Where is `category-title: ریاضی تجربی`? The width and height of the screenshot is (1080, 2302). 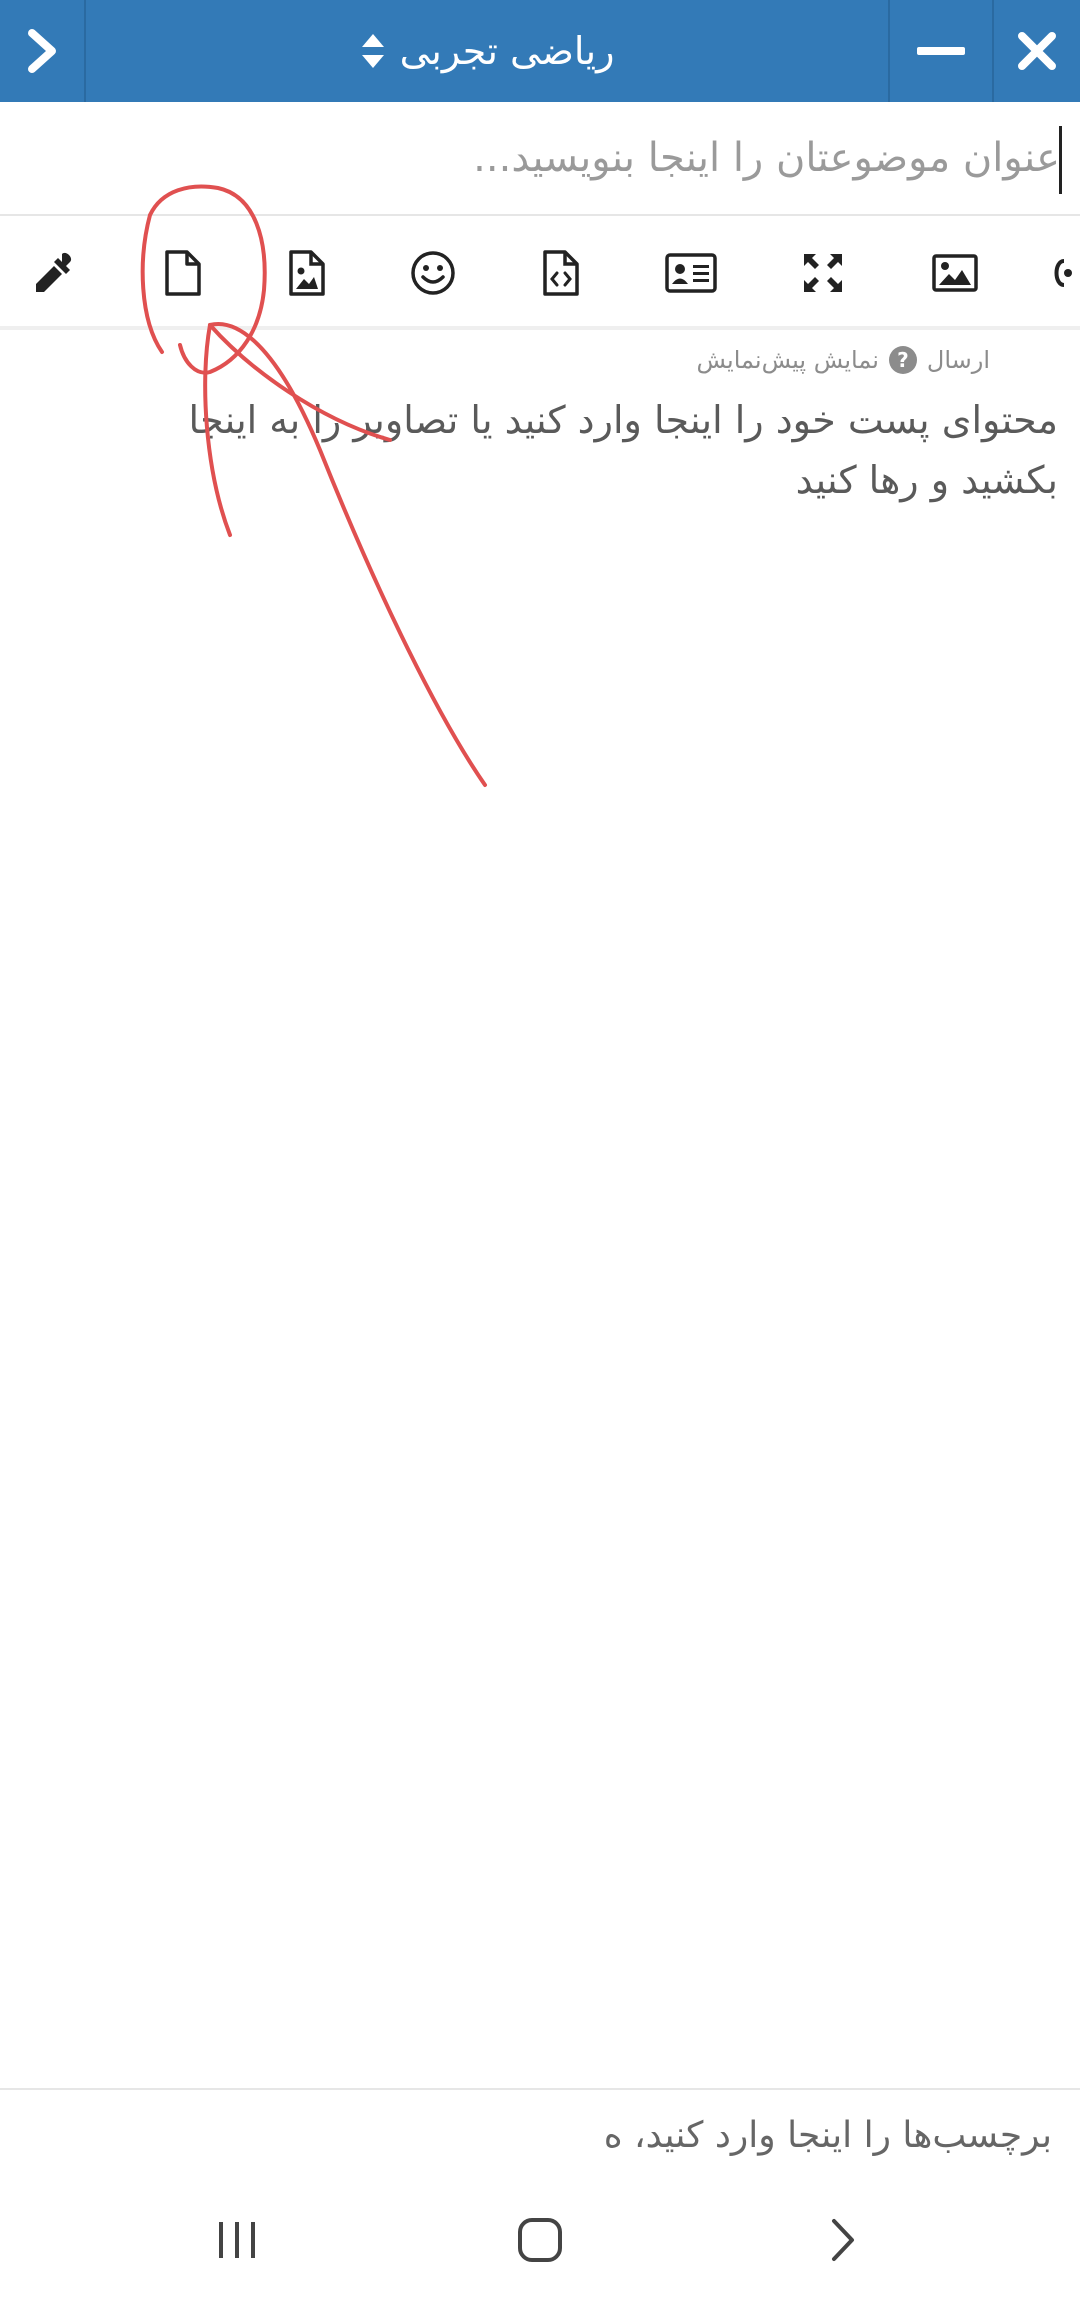 category-title: ریاضی تجربی is located at coordinates (507, 51).